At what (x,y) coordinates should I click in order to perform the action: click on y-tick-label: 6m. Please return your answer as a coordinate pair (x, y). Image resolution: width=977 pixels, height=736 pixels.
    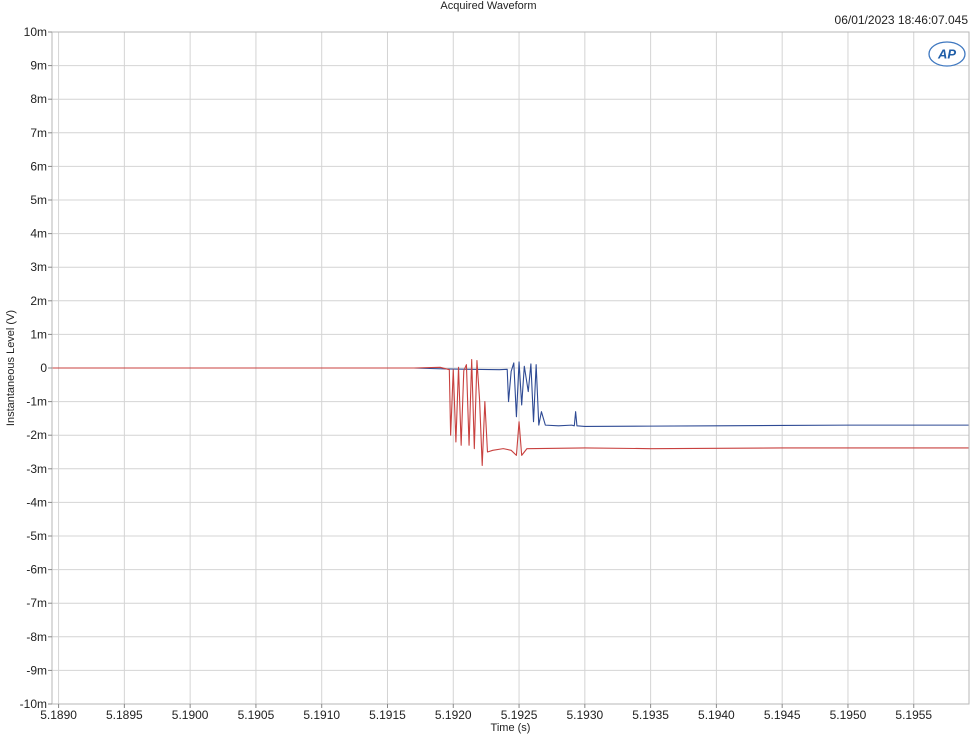
    Looking at the image, I should click on (38, 166).